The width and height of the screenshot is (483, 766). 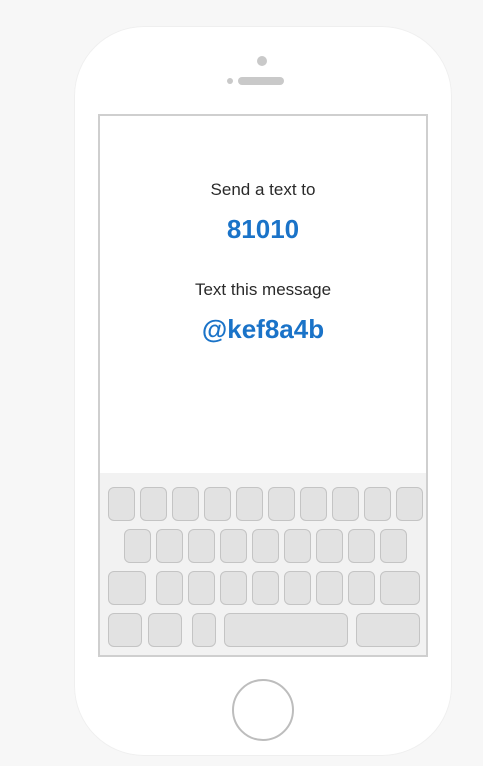 What do you see at coordinates (263, 710) in the screenshot?
I see `home-button-icon` at bounding box center [263, 710].